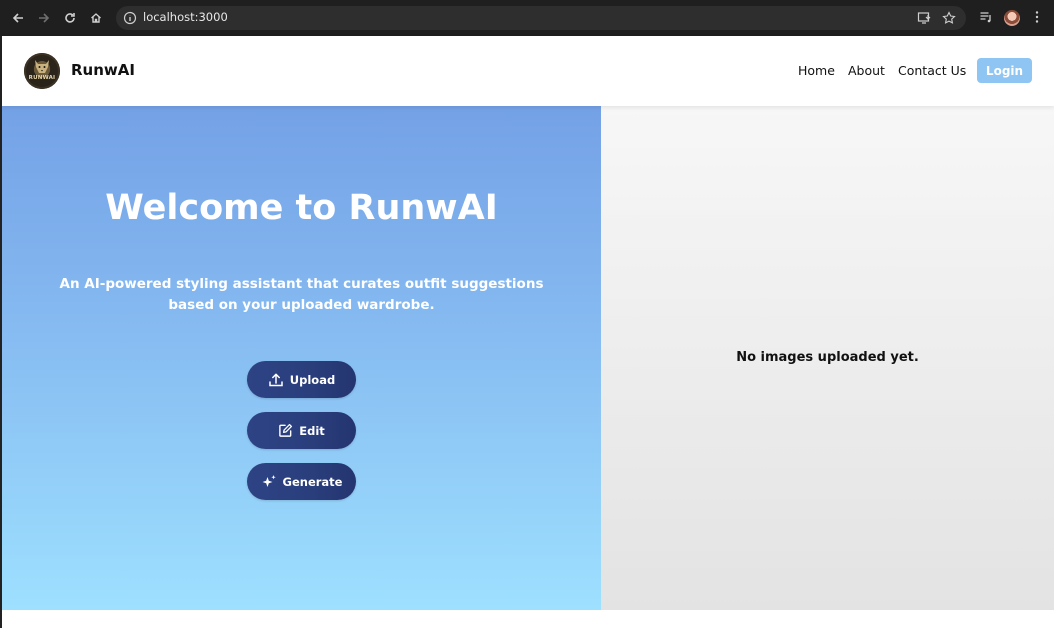 This screenshot has width=1054, height=628. I want to click on brand-name: RunwAI, so click(103, 70).